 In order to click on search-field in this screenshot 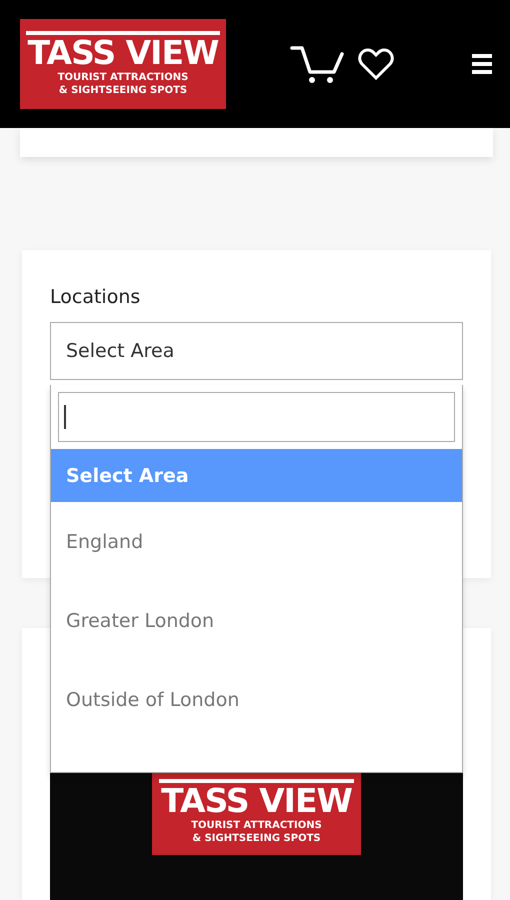, I will do `click(256, 417)`.